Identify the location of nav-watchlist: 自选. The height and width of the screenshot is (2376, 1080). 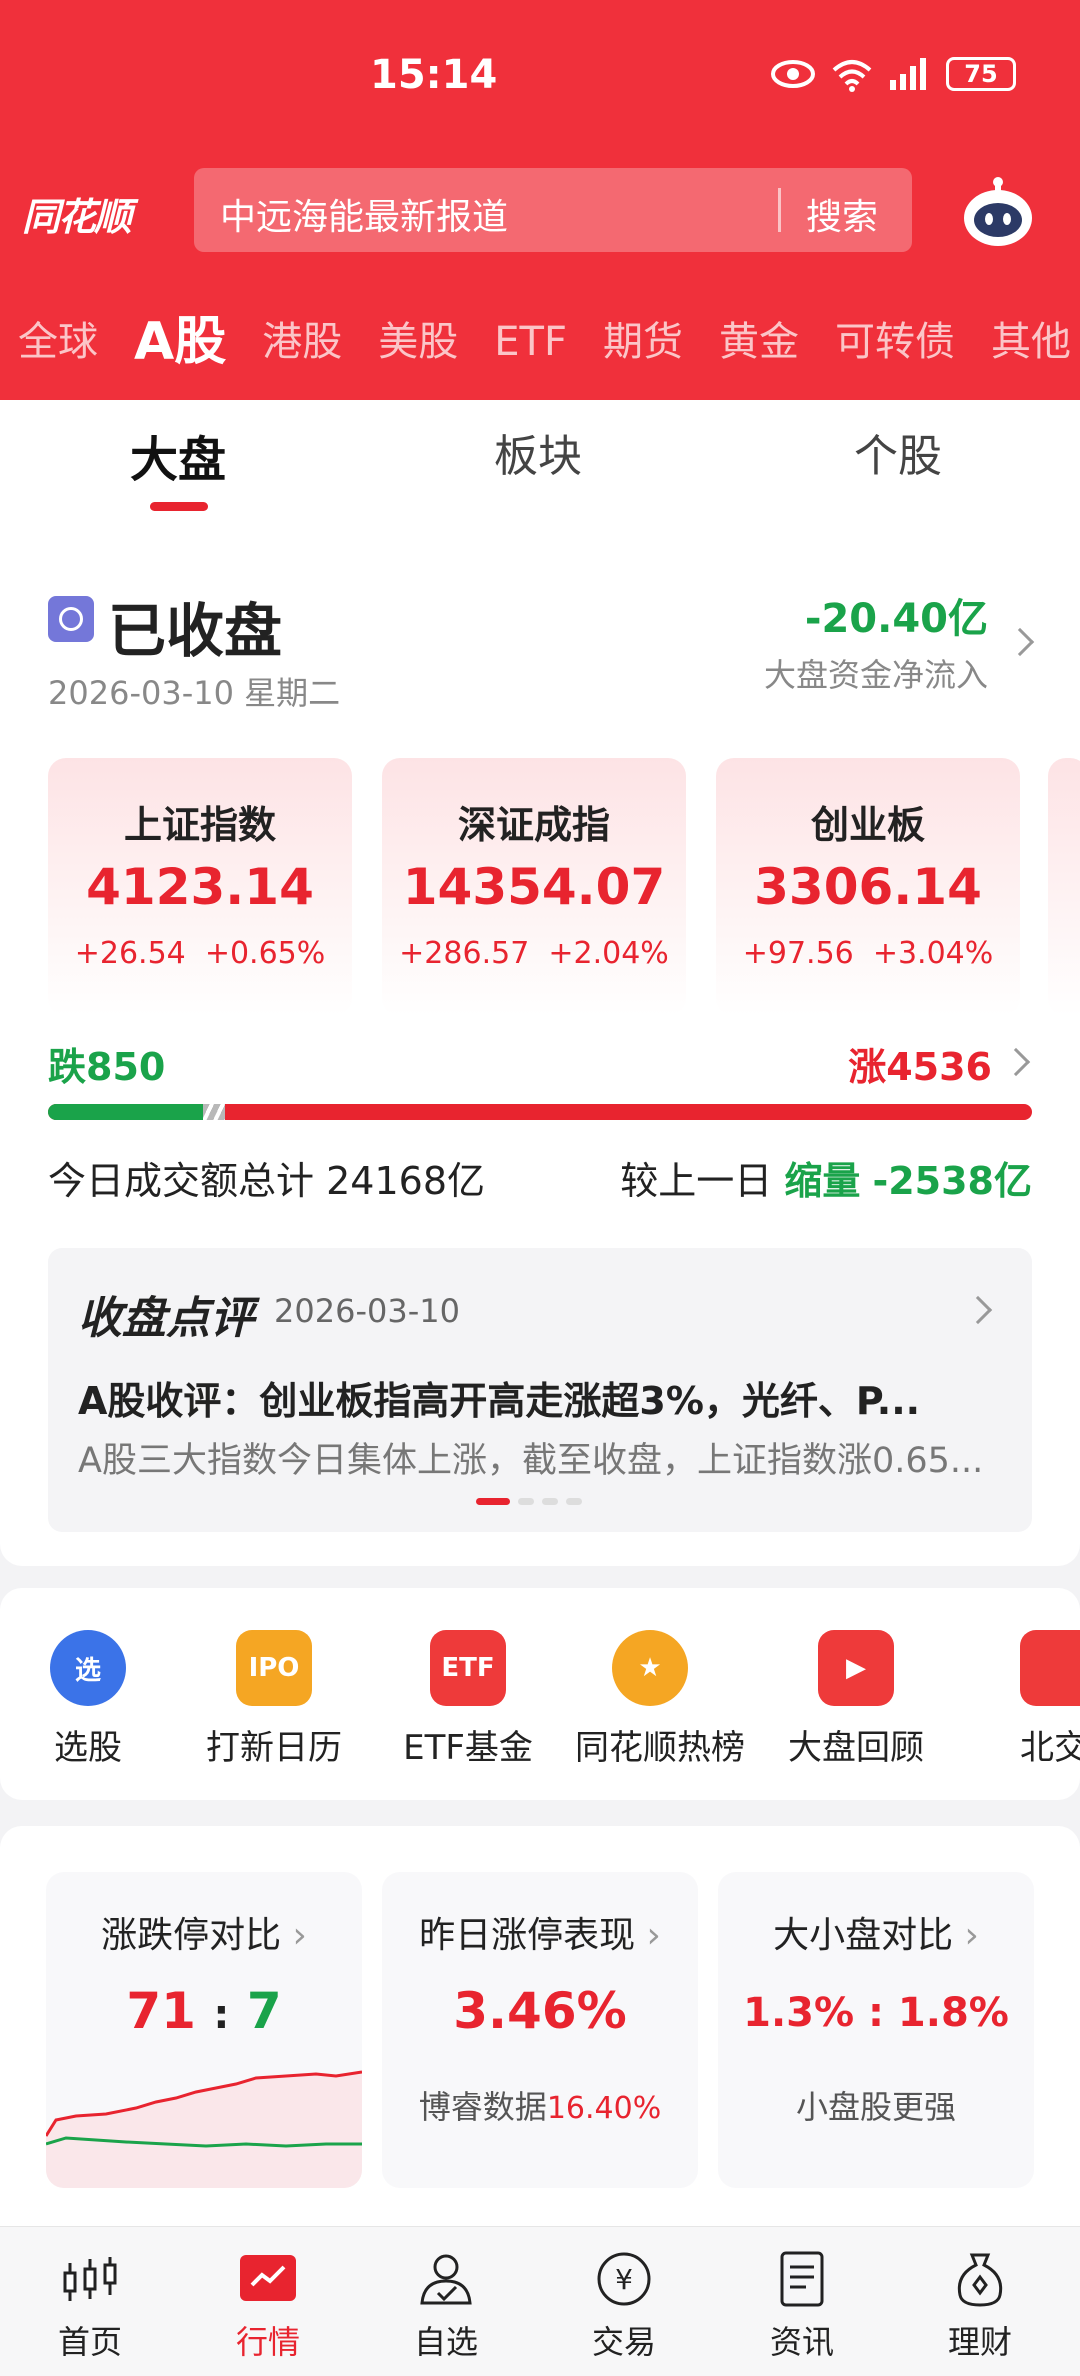
(446, 2306).